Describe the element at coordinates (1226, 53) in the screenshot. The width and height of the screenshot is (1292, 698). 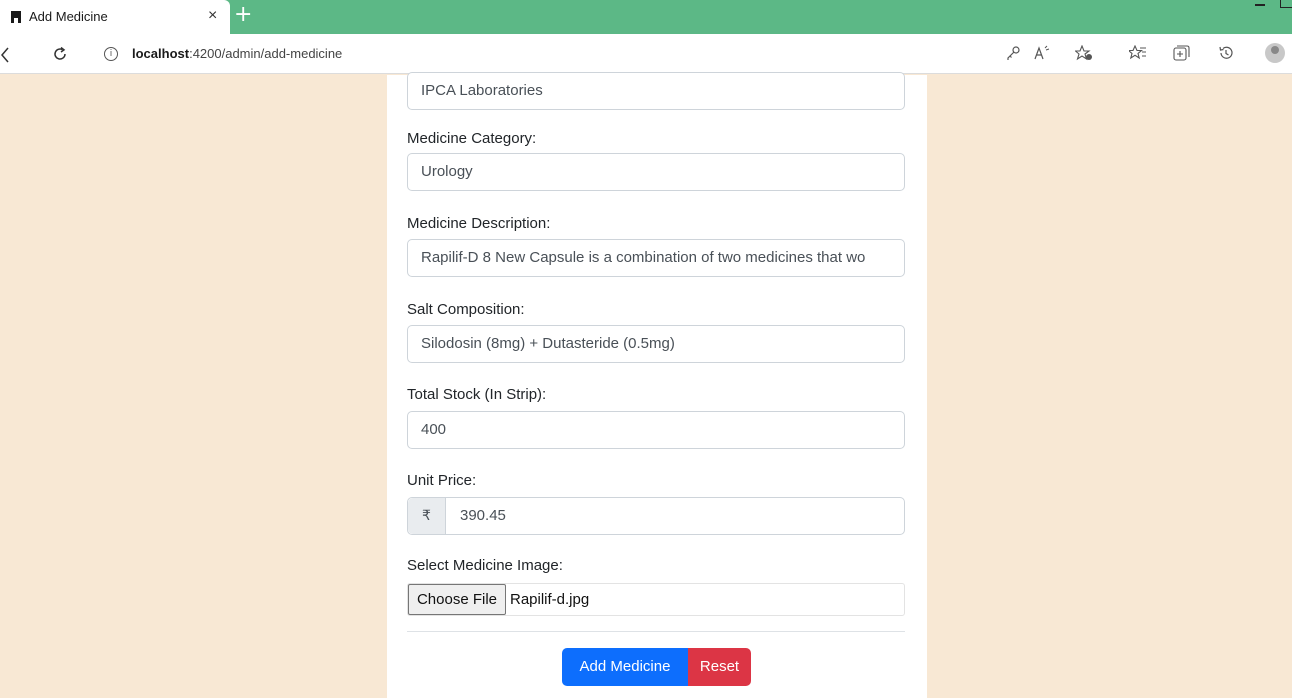
I see `history-icon` at that location.